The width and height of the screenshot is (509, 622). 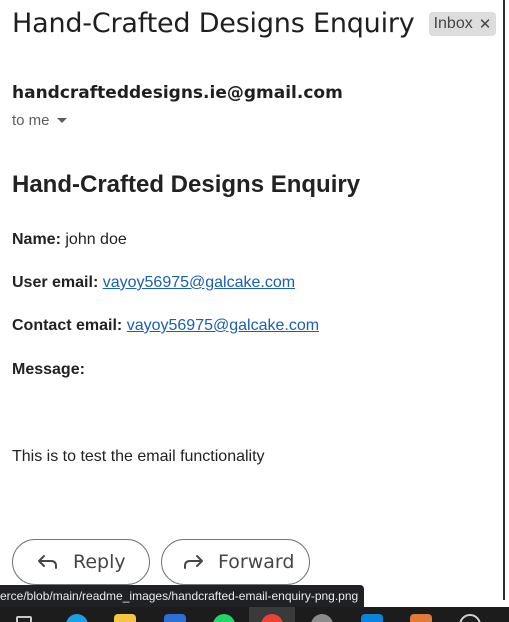 I want to click on recipient-text: to me, so click(x=31, y=120).